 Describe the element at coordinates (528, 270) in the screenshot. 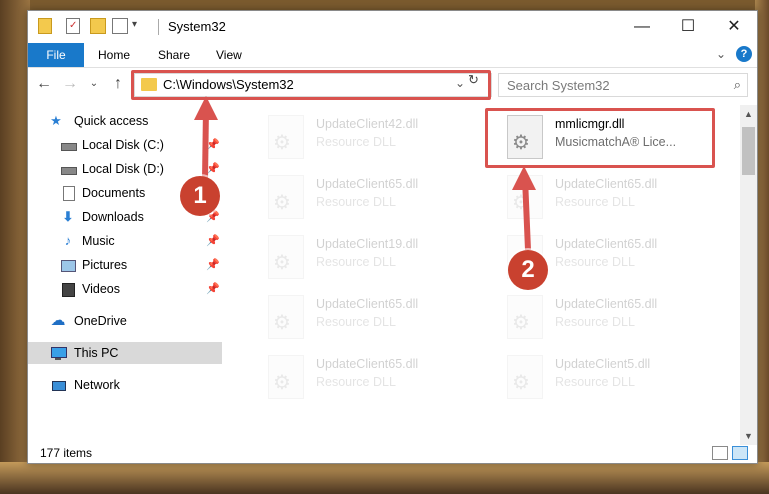

I see `step-2-badge: 2` at that location.